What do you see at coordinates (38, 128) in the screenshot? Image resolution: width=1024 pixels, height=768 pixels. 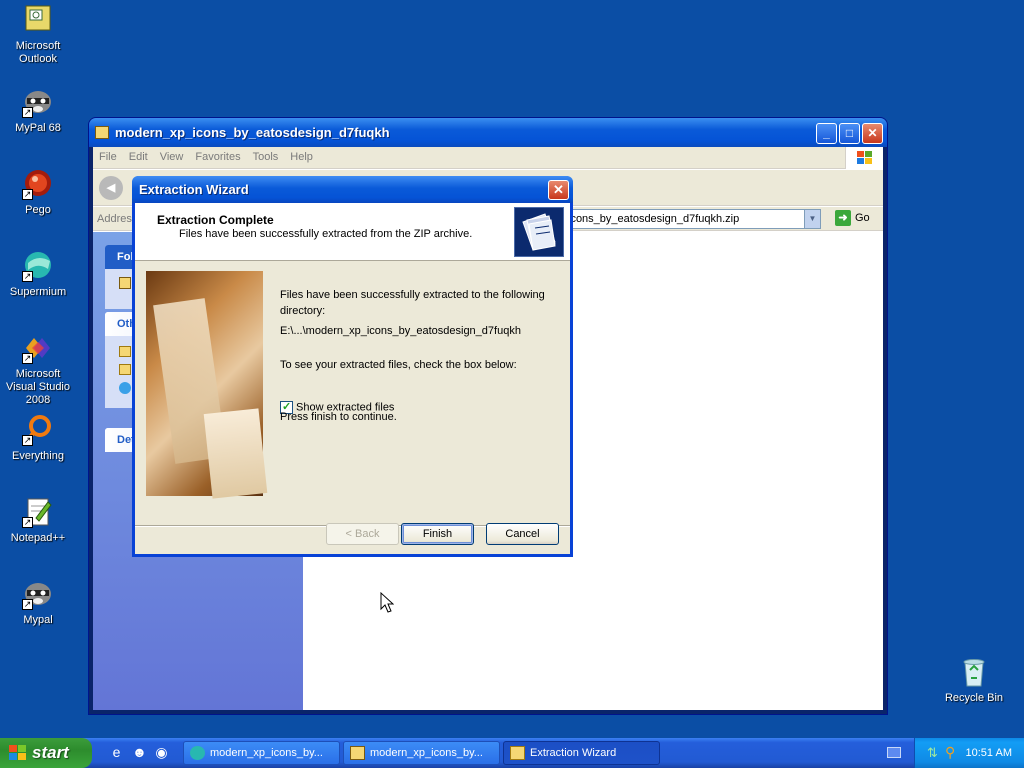 I see `desktop-icon-label: MyPal 68` at bounding box center [38, 128].